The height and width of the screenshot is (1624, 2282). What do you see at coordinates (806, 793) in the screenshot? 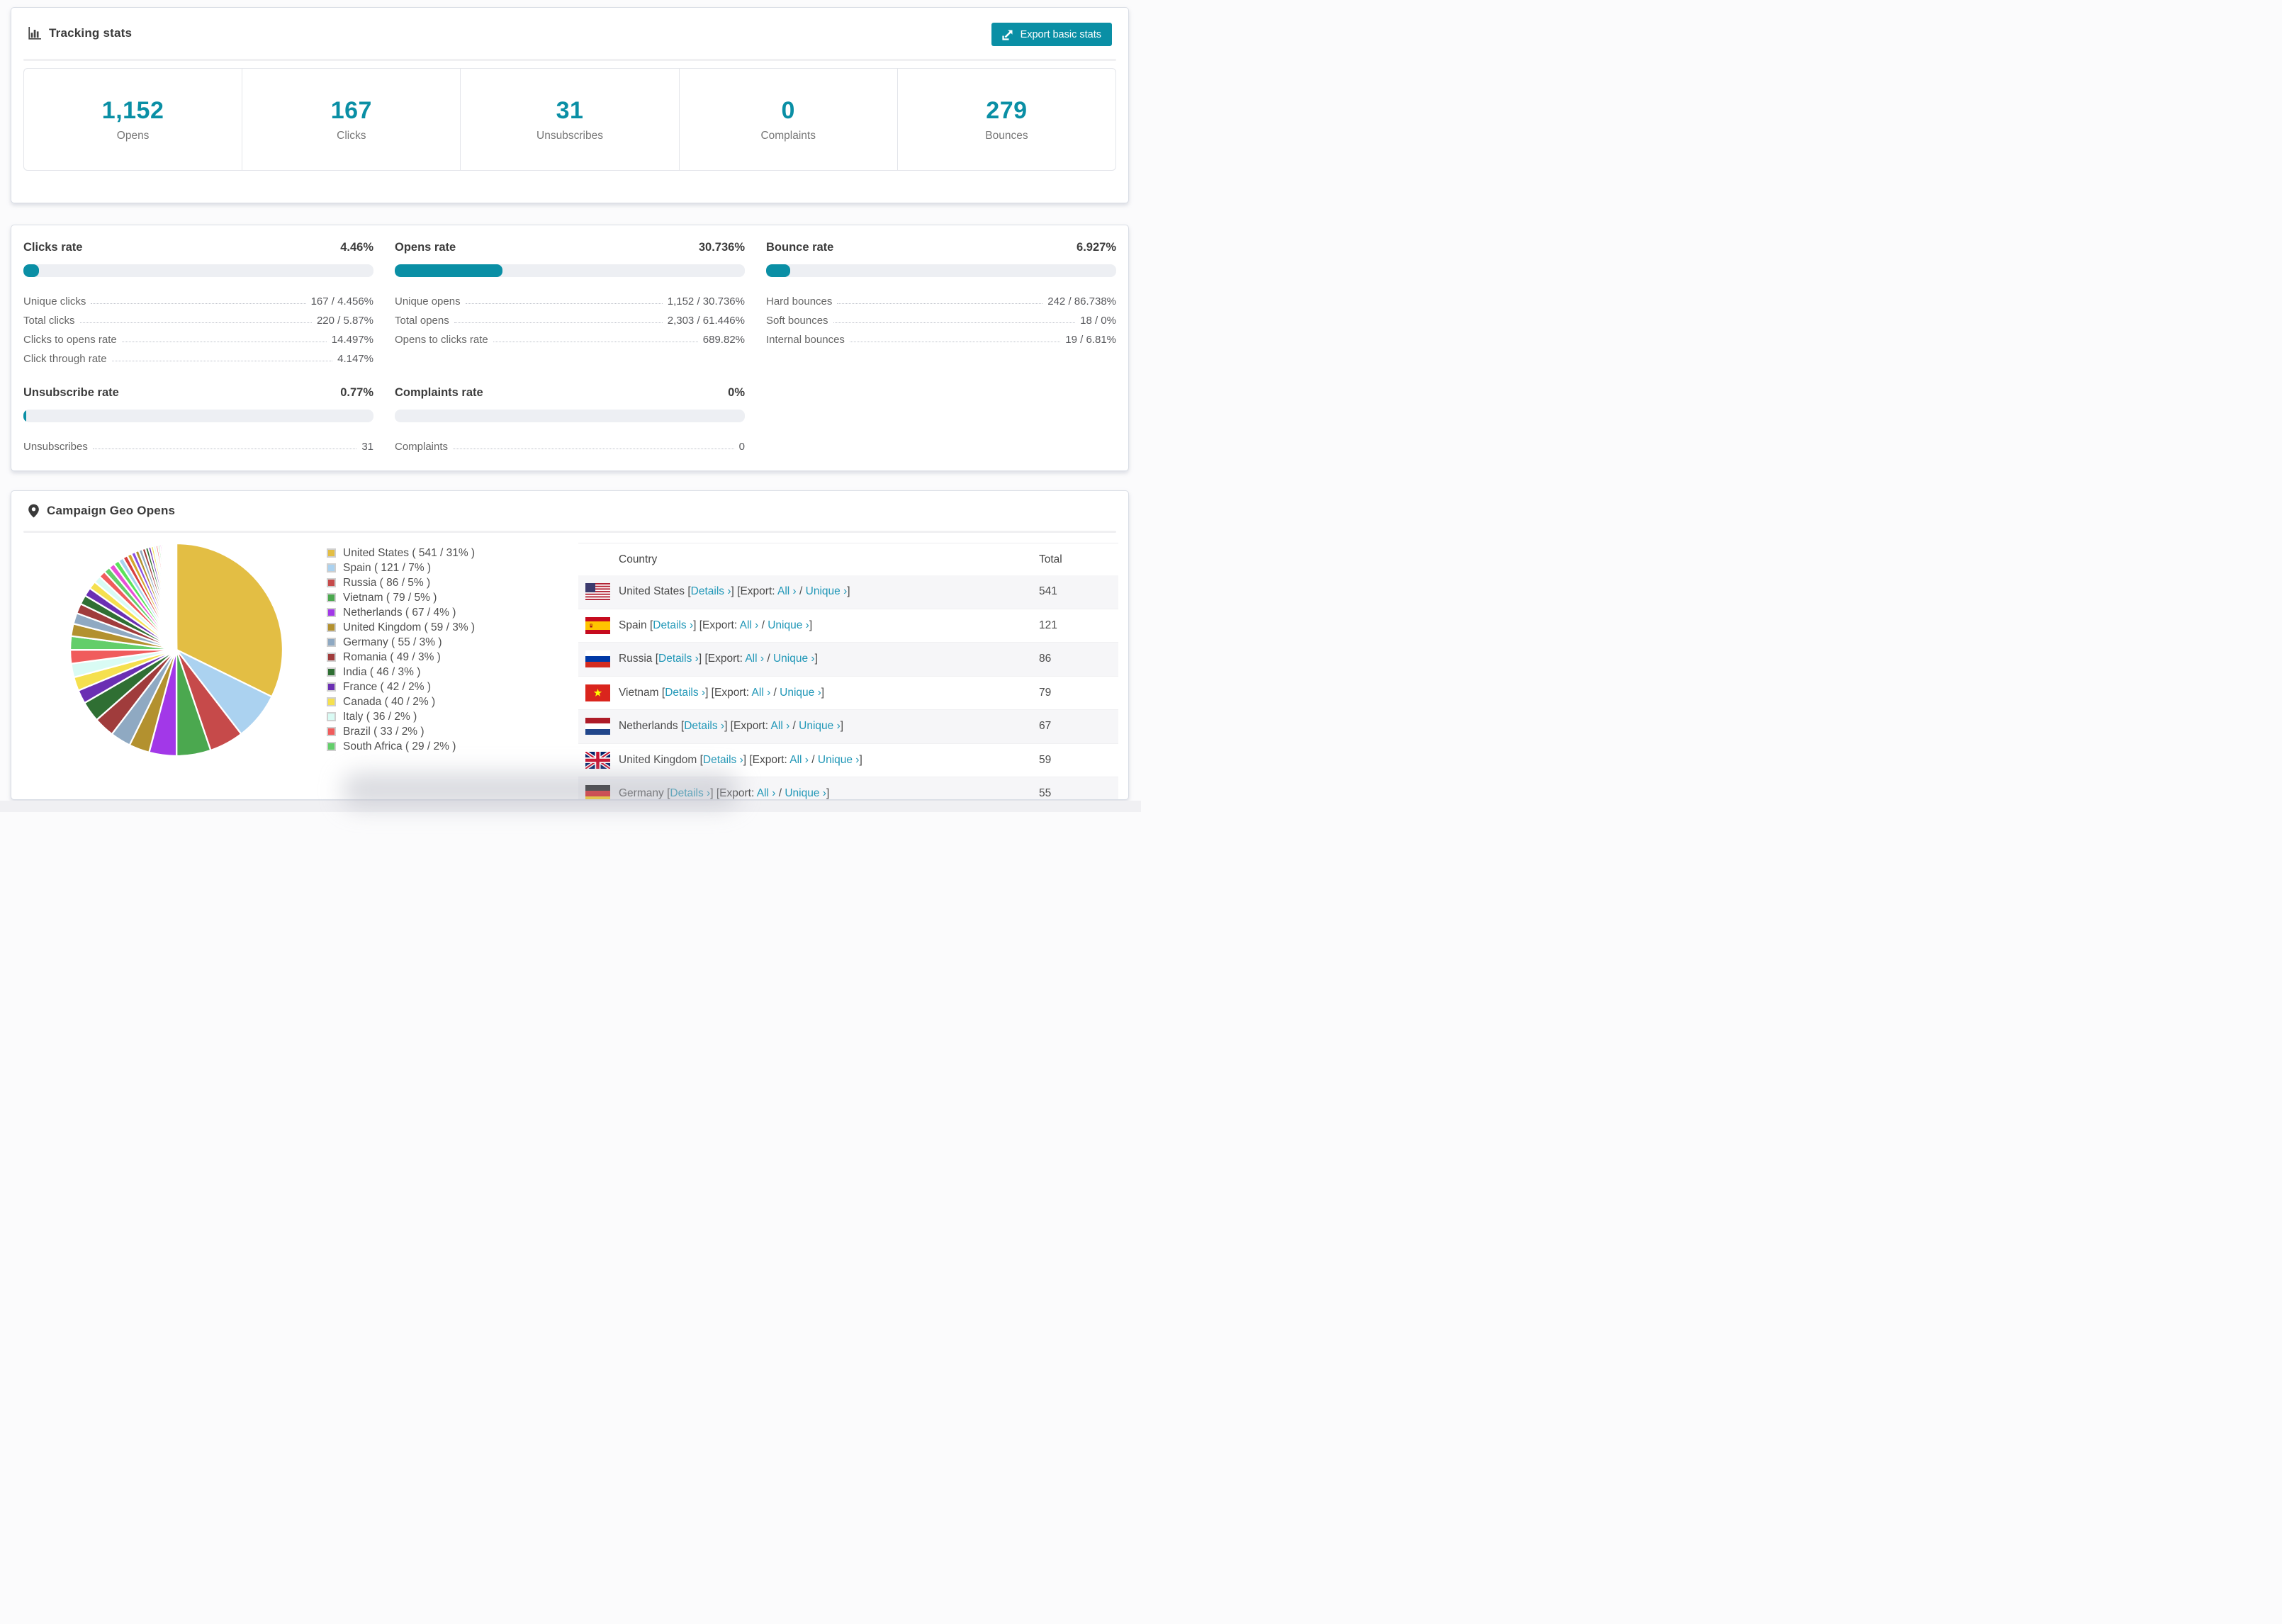
I see `geo-export-unique-link-germany: Unique ›` at bounding box center [806, 793].